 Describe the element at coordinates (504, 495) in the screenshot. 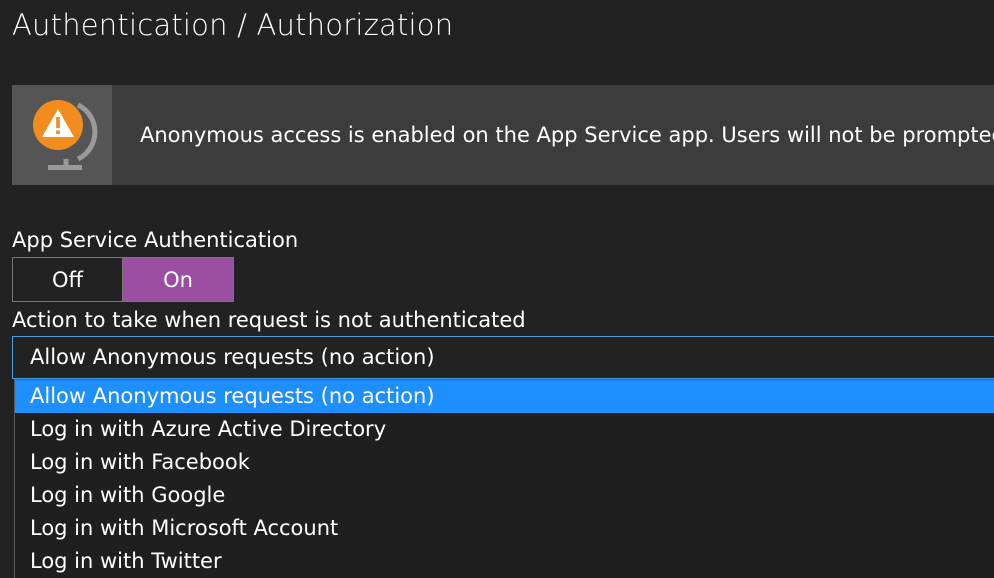

I see `option-google: Log in with Google` at that location.